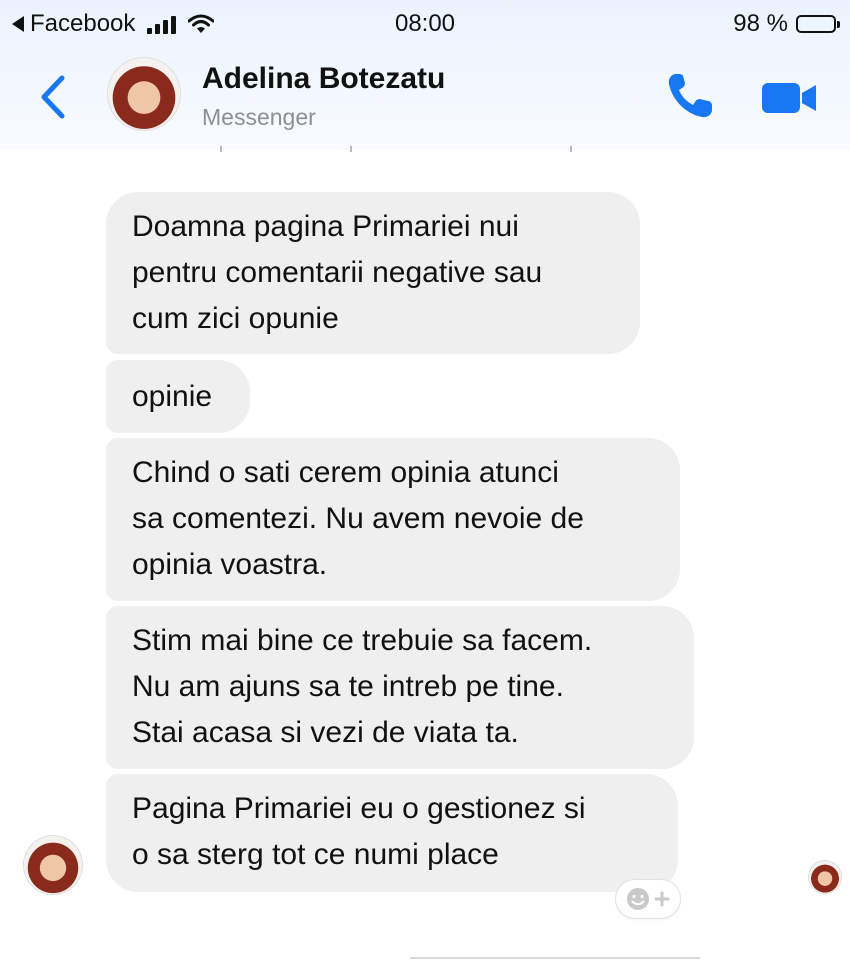 The width and height of the screenshot is (850, 960). I want to click on contact-name: Adelina Botezatu, so click(323, 79).